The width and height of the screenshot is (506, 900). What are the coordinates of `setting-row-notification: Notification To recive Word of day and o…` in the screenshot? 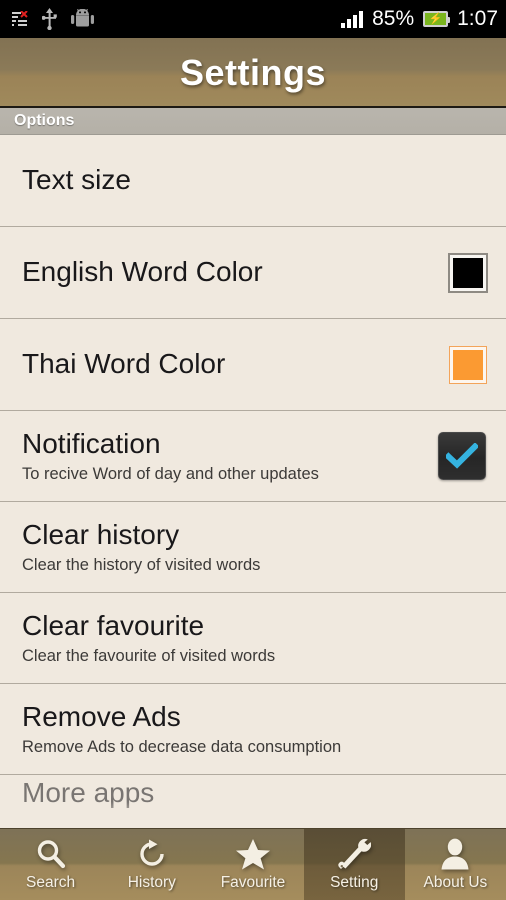 It's located at (253, 456).